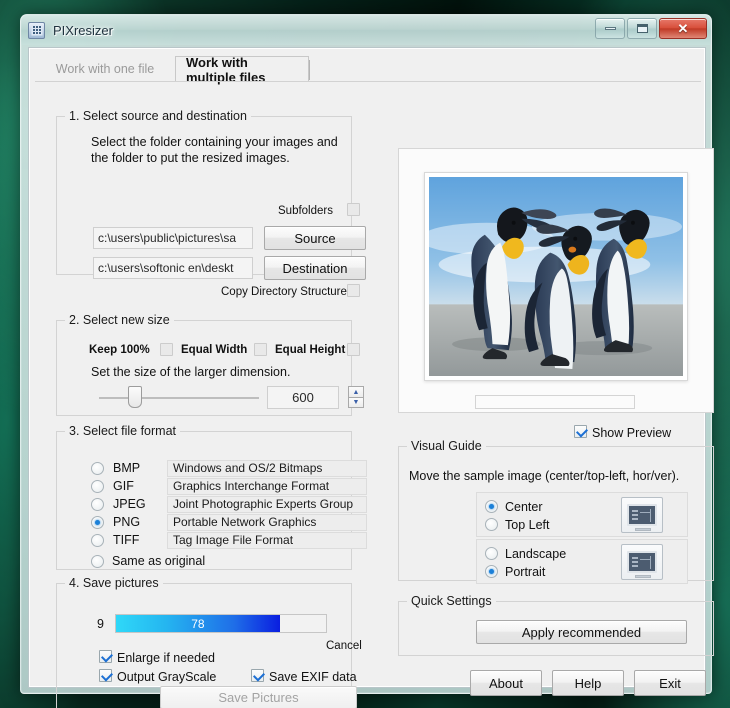  I want to click on format-row-gif: GIF Graphics Interchange Format, so click(229, 487).